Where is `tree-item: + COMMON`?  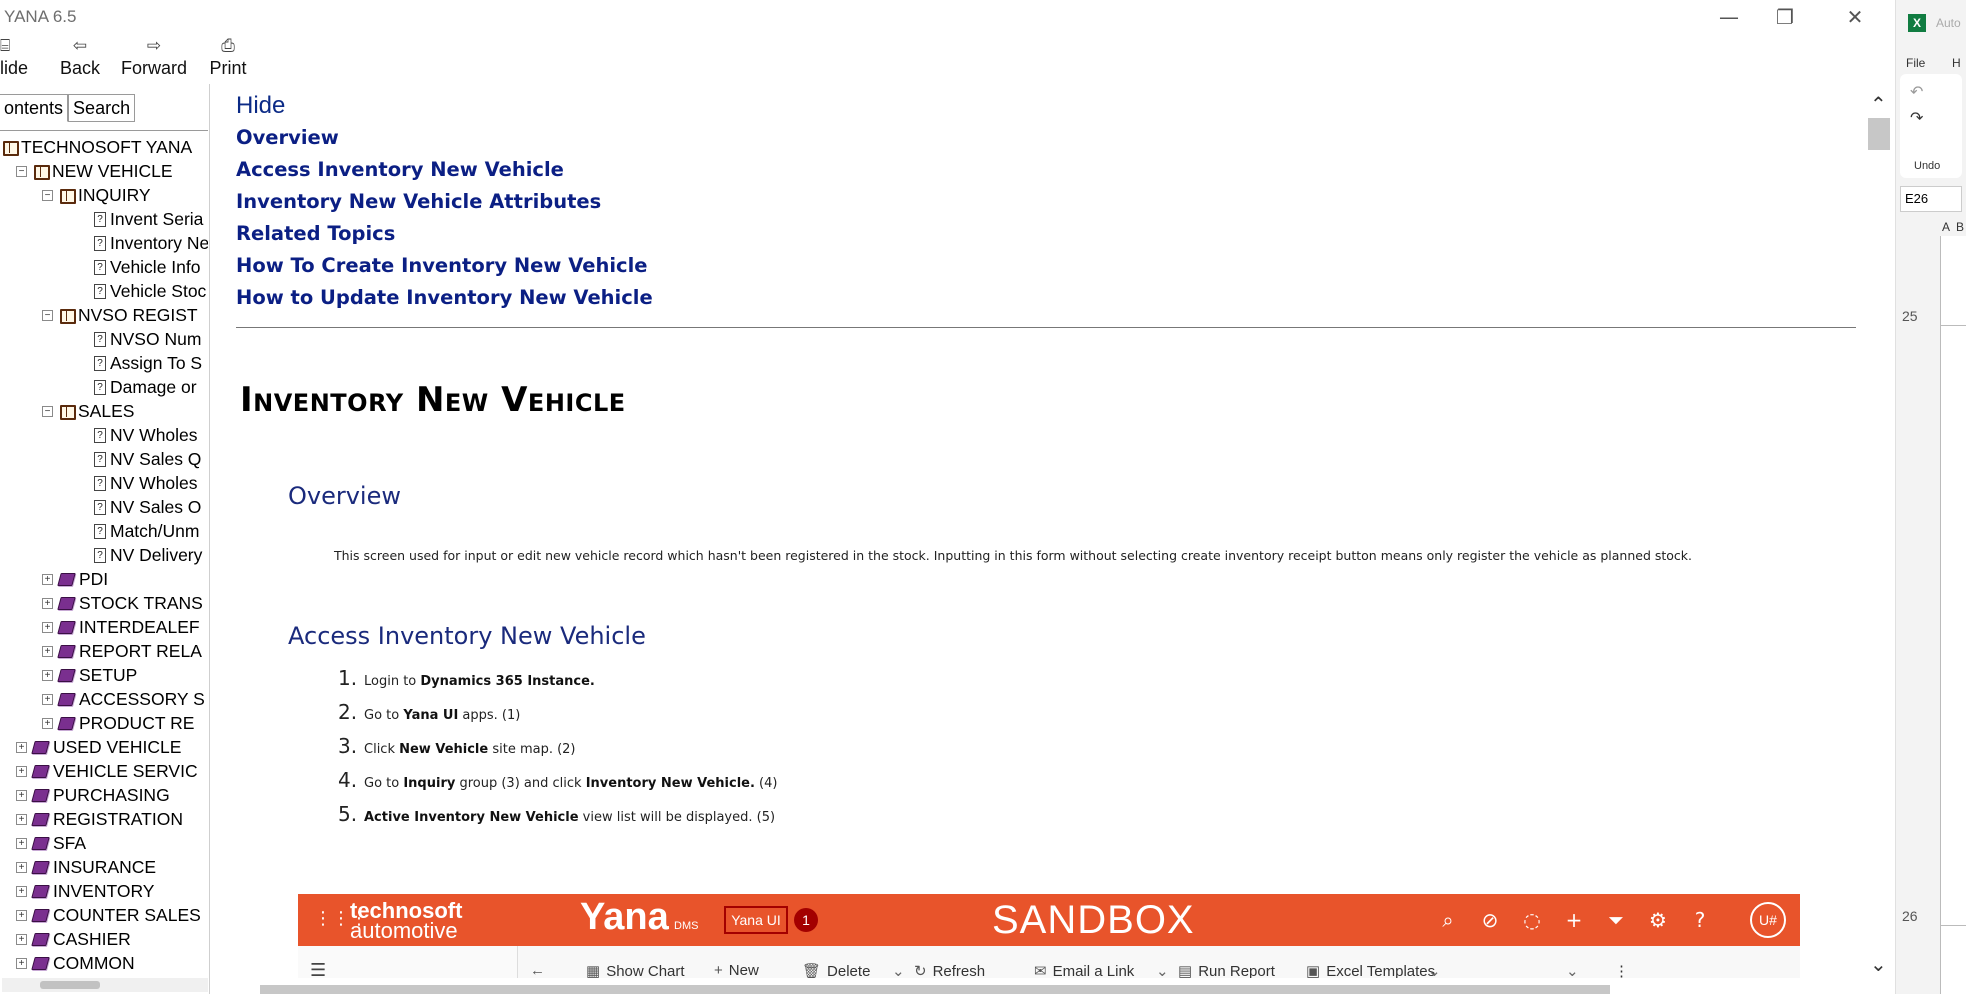 tree-item: + COMMON is located at coordinates (75, 961).